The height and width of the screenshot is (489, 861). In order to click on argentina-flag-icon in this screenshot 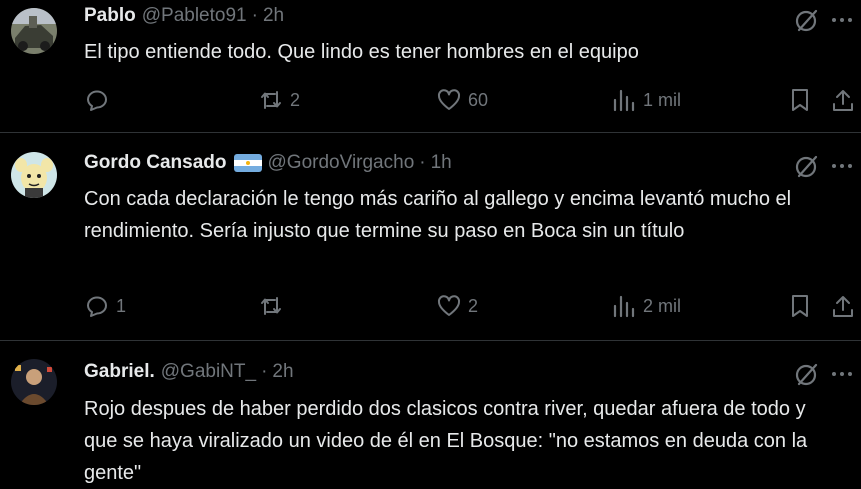, I will do `click(247, 163)`.